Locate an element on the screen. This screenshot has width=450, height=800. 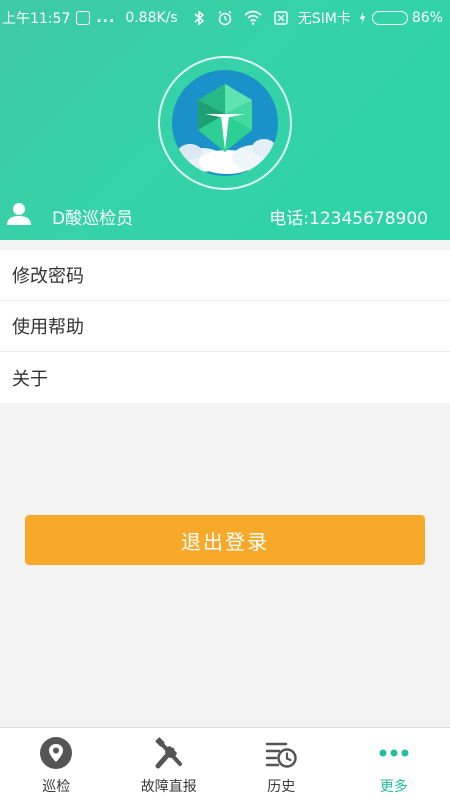
nav-tab-inspection: 巡检 is located at coordinates (56, 764).